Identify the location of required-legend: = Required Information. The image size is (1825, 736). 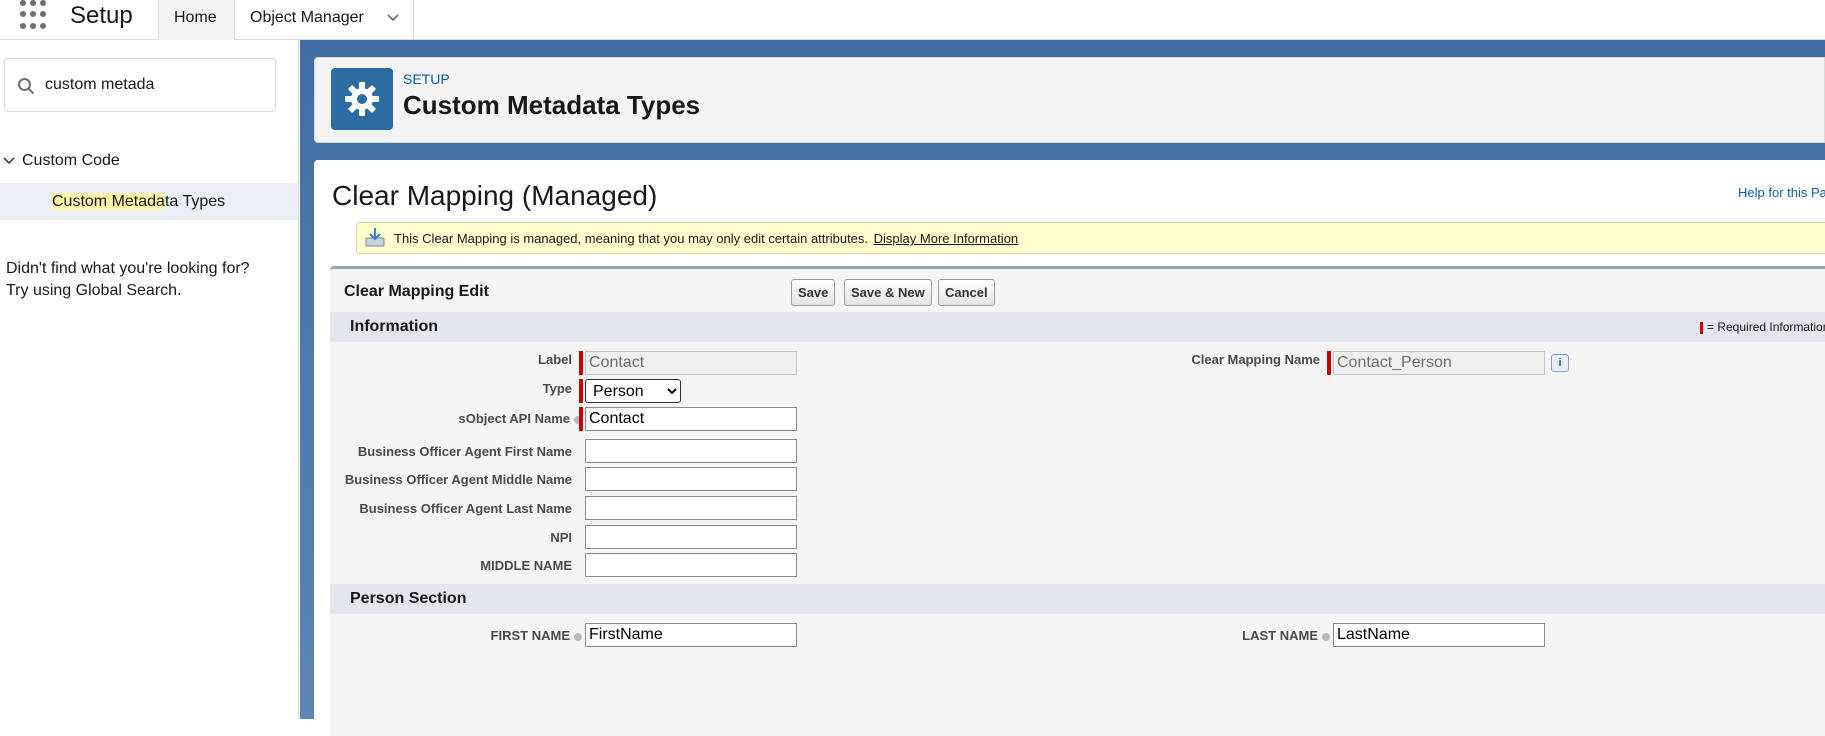
(1762, 327).